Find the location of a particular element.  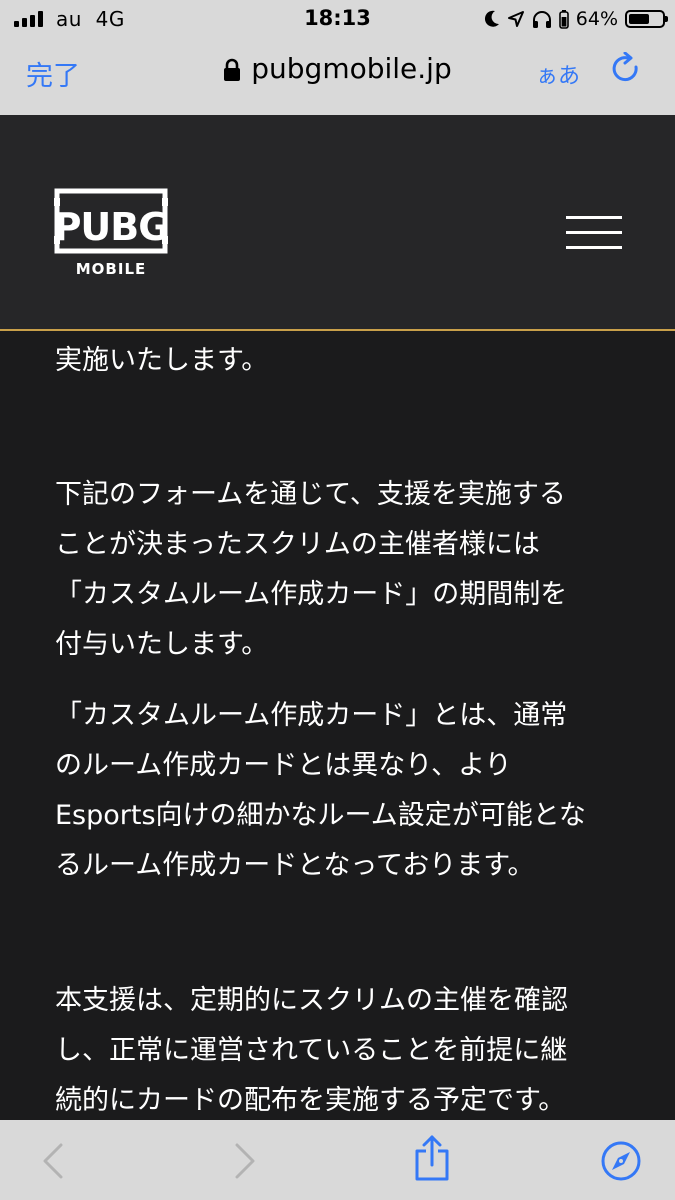

text-line: 「カスタムルーム作成カード」の期間制を is located at coordinates (311, 594).